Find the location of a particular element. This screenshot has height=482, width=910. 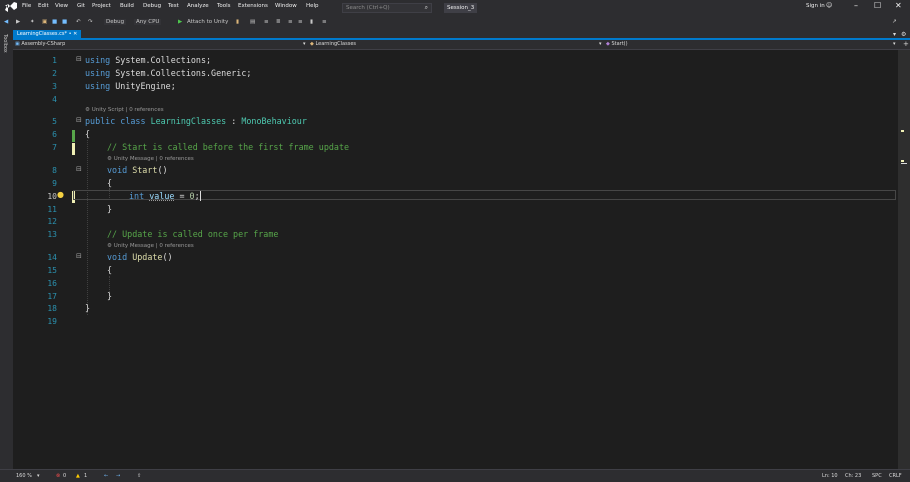

zoom-dropdown-arrow-icon: ▾ is located at coordinates (38, 476).